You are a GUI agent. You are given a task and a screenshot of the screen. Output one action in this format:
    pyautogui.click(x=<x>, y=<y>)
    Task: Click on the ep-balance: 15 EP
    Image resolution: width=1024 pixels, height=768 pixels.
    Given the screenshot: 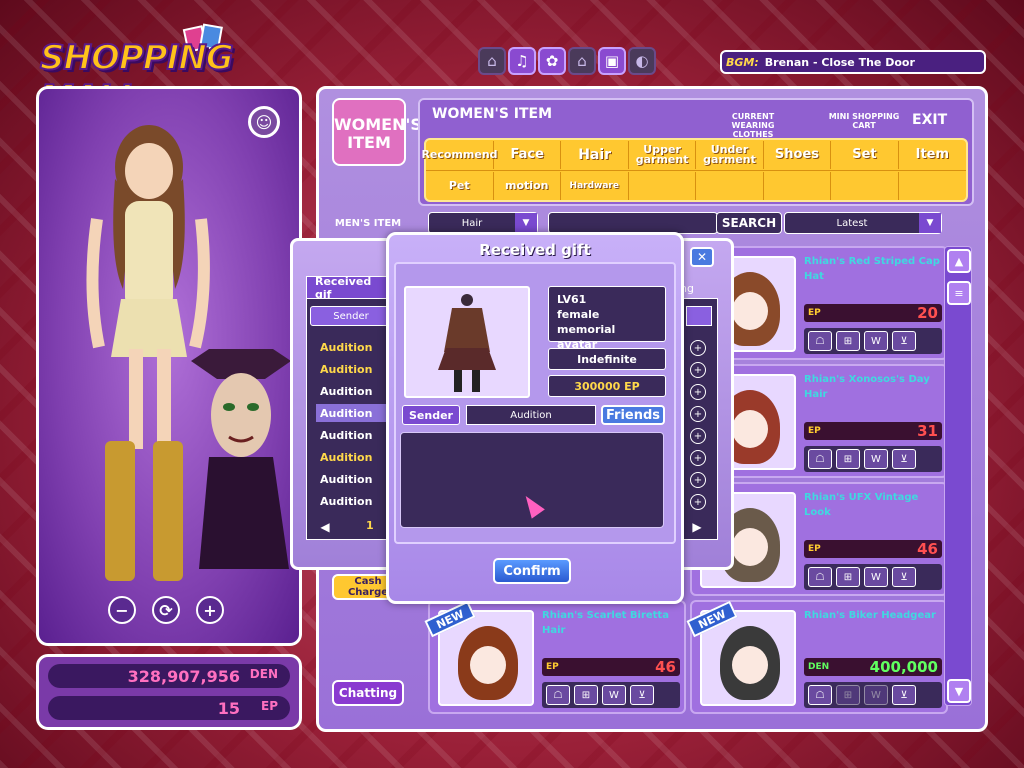 What is the action you would take?
    pyautogui.click(x=169, y=708)
    